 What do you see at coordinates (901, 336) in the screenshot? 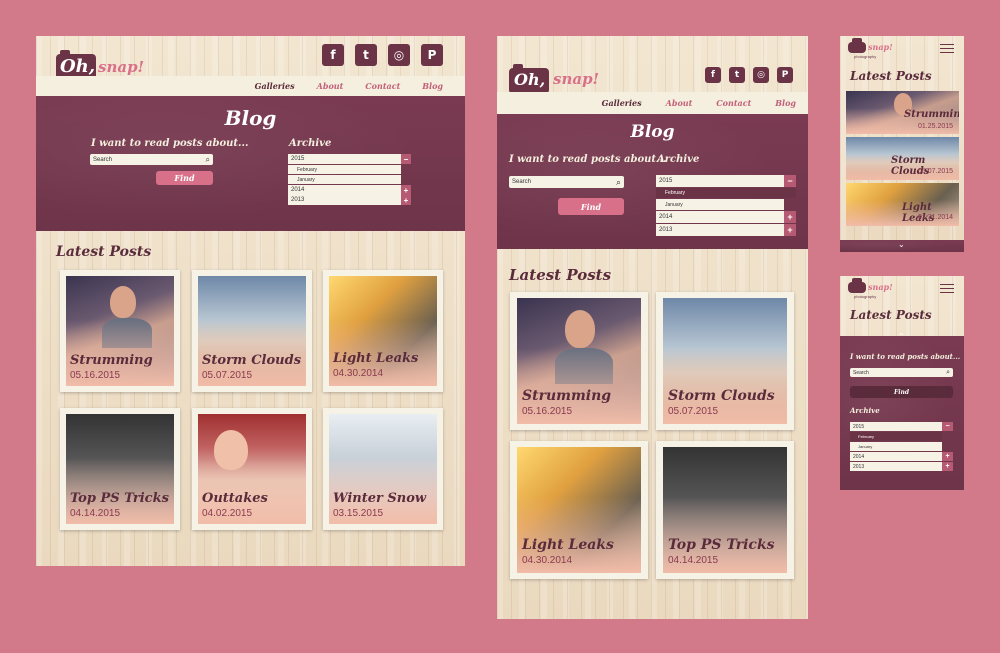
I see `chevron-up-icon: ⌃` at bounding box center [901, 336].